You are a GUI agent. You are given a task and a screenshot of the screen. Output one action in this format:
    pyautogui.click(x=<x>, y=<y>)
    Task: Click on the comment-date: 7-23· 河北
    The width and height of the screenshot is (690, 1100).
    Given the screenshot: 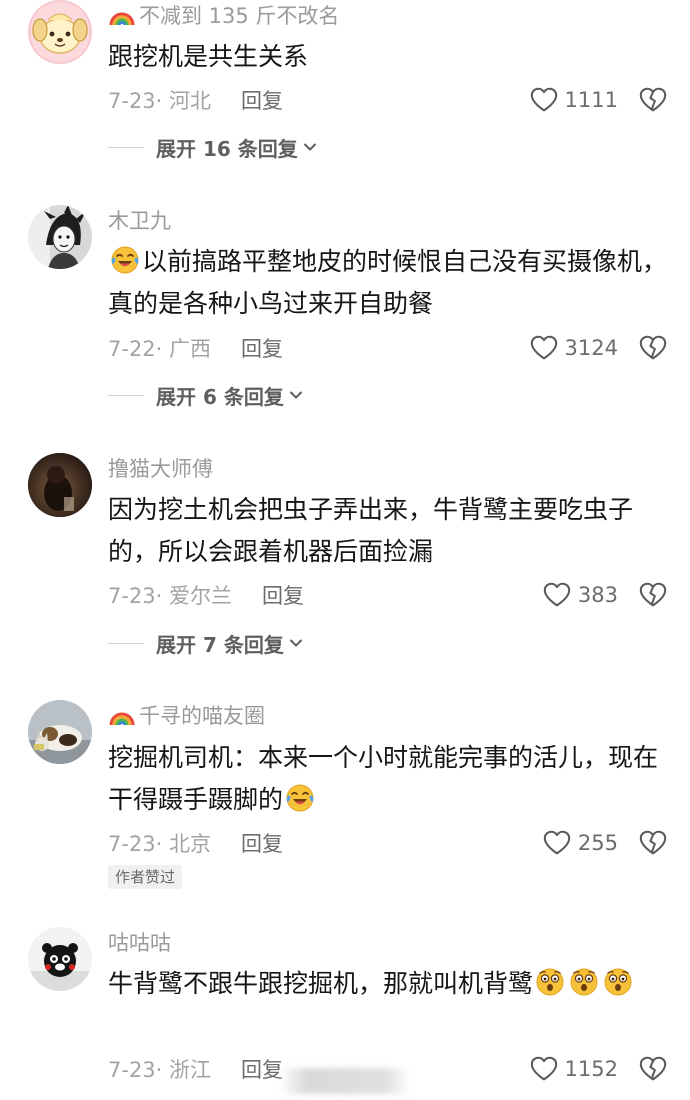 What is the action you would take?
    pyautogui.click(x=160, y=101)
    